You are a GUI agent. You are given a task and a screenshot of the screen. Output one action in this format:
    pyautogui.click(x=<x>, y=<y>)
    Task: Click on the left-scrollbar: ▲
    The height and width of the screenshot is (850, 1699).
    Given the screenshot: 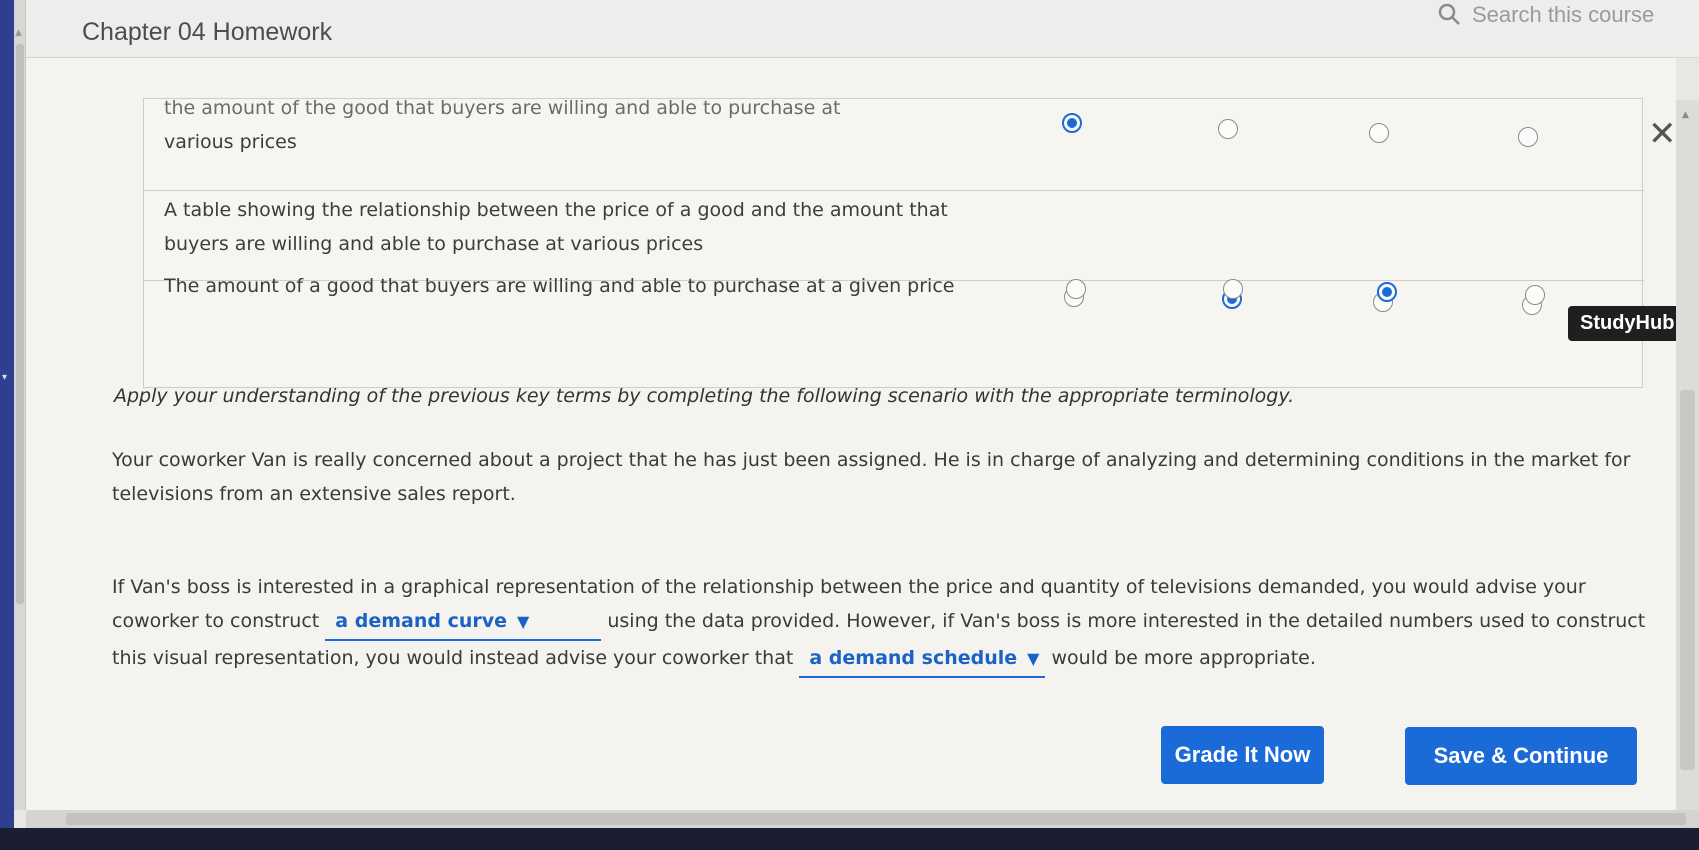 What is the action you would take?
    pyautogui.click(x=20, y=405)
    